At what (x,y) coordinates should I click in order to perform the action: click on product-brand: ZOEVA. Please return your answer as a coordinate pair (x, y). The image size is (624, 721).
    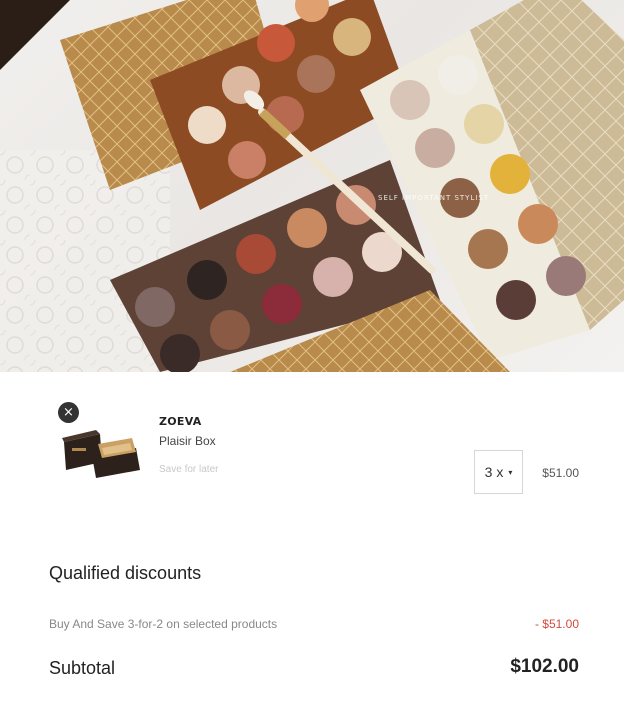
    Looking at the image, I should click on (180, 421).